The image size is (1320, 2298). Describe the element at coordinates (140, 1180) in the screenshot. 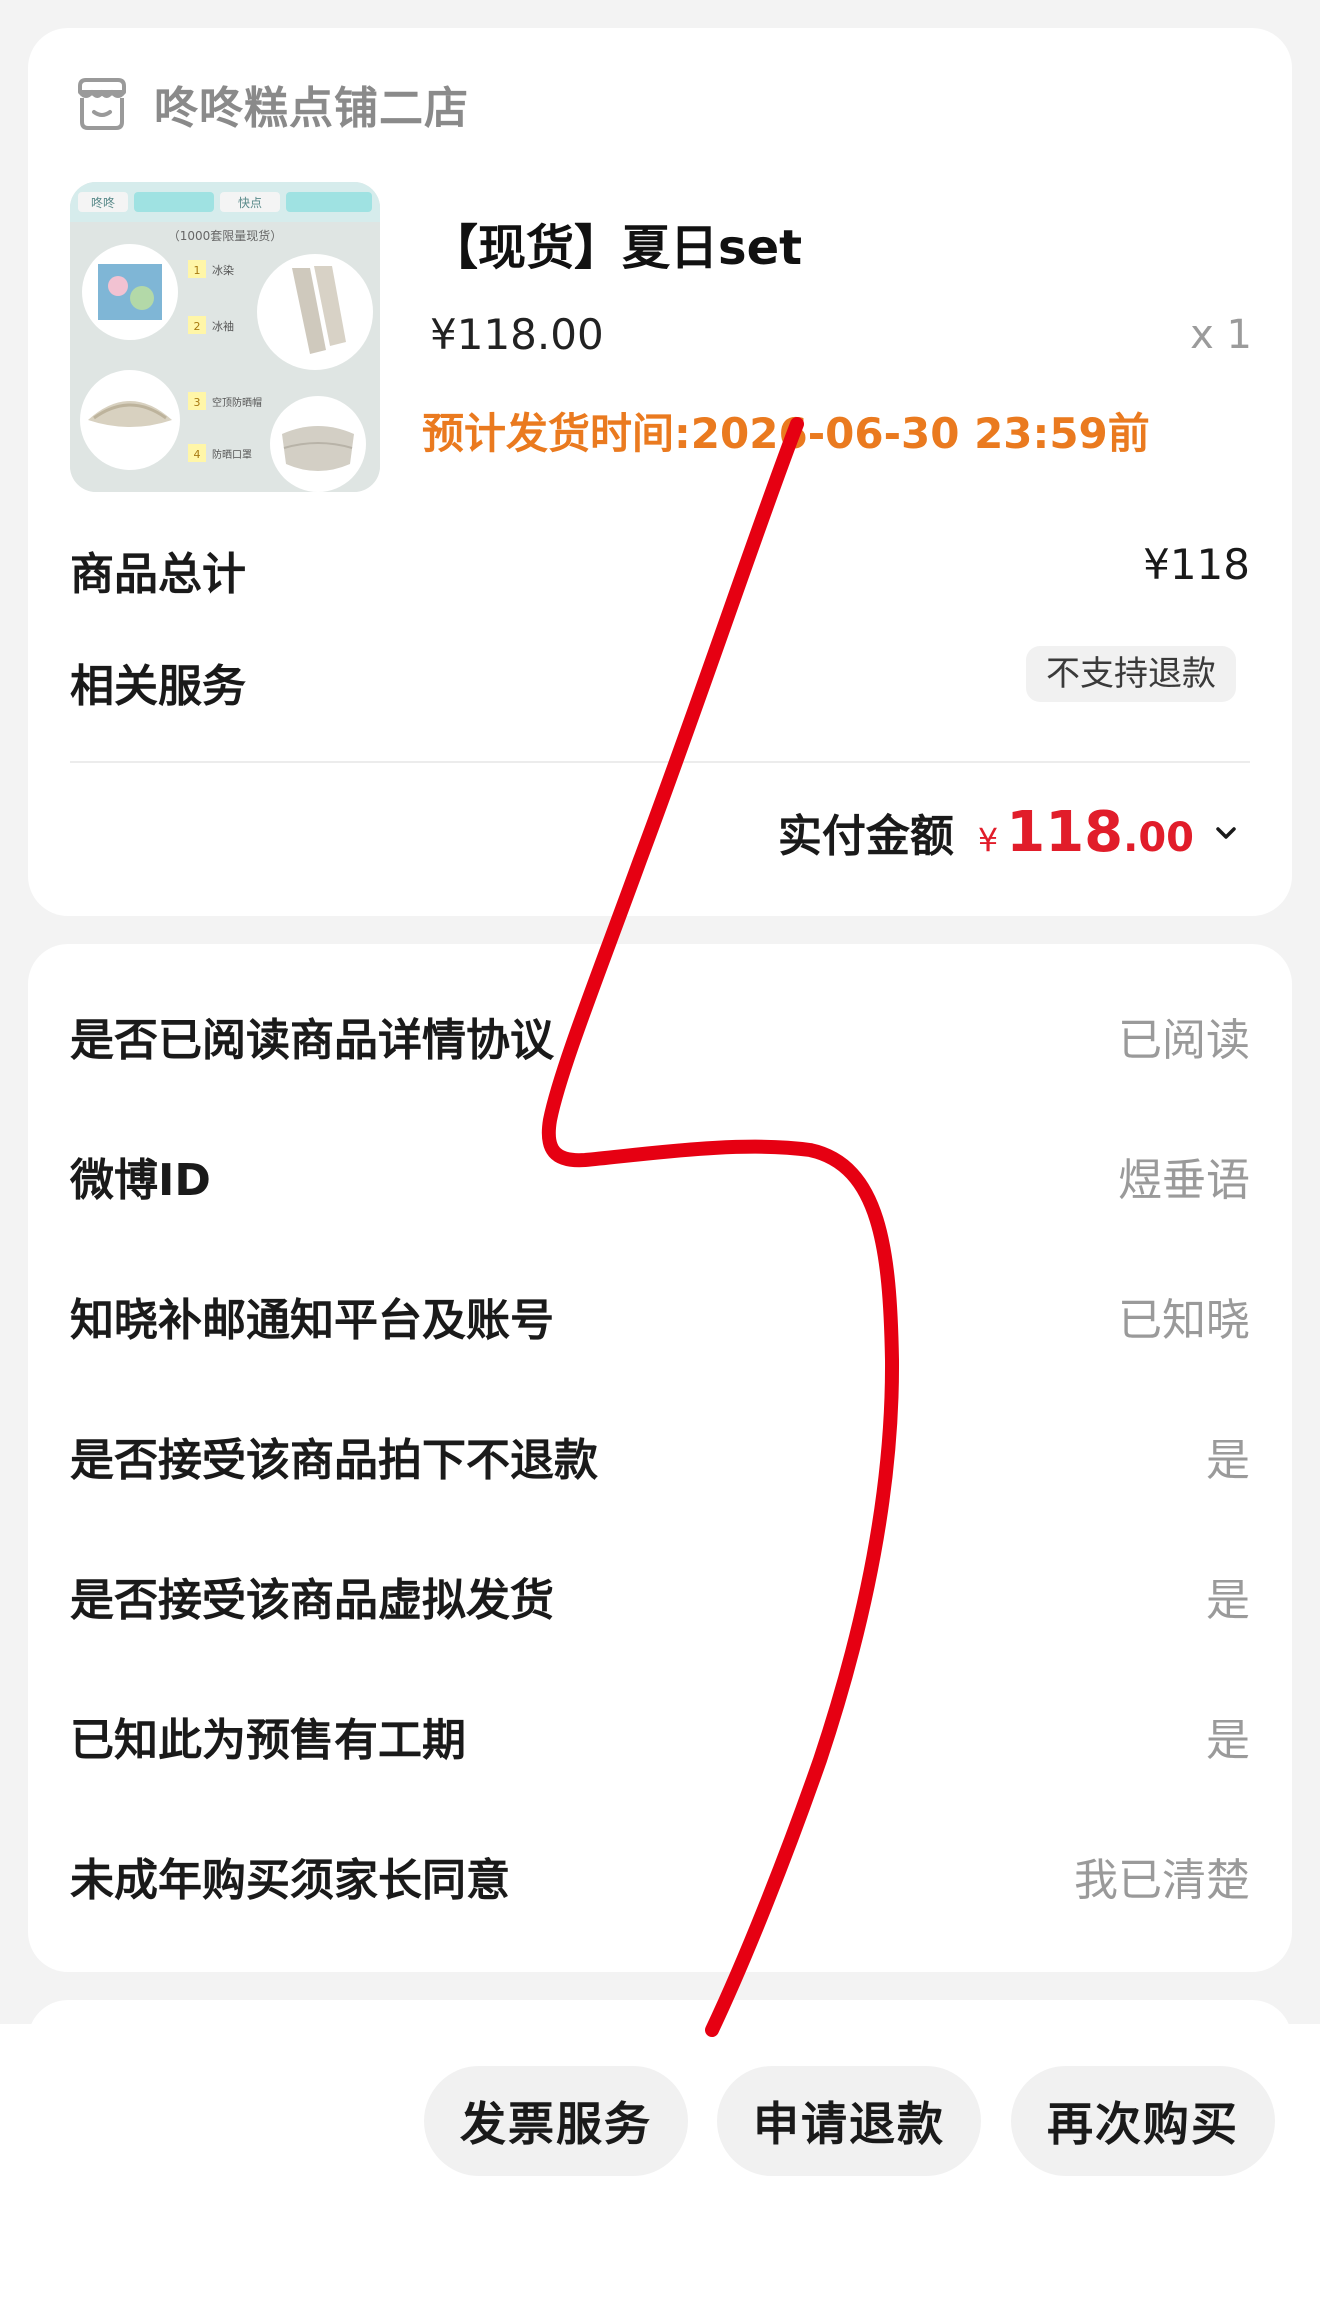

I see `info-label: 微博ID` at that location.